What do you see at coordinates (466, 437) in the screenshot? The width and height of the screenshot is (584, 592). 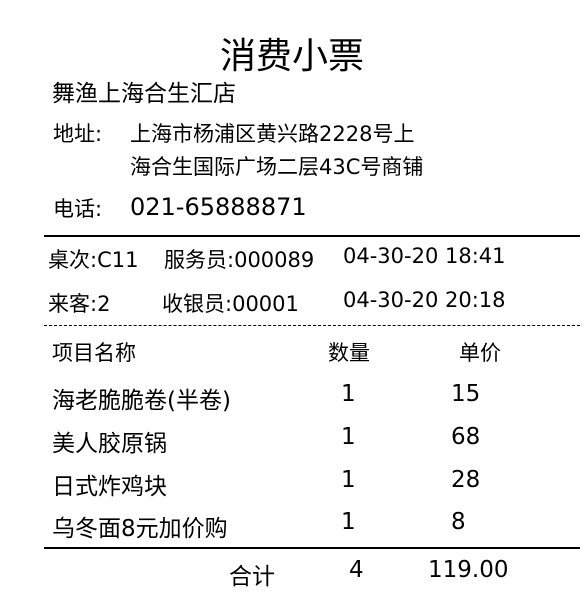 I see `item-price: 68` at bounding box center [466, 437].